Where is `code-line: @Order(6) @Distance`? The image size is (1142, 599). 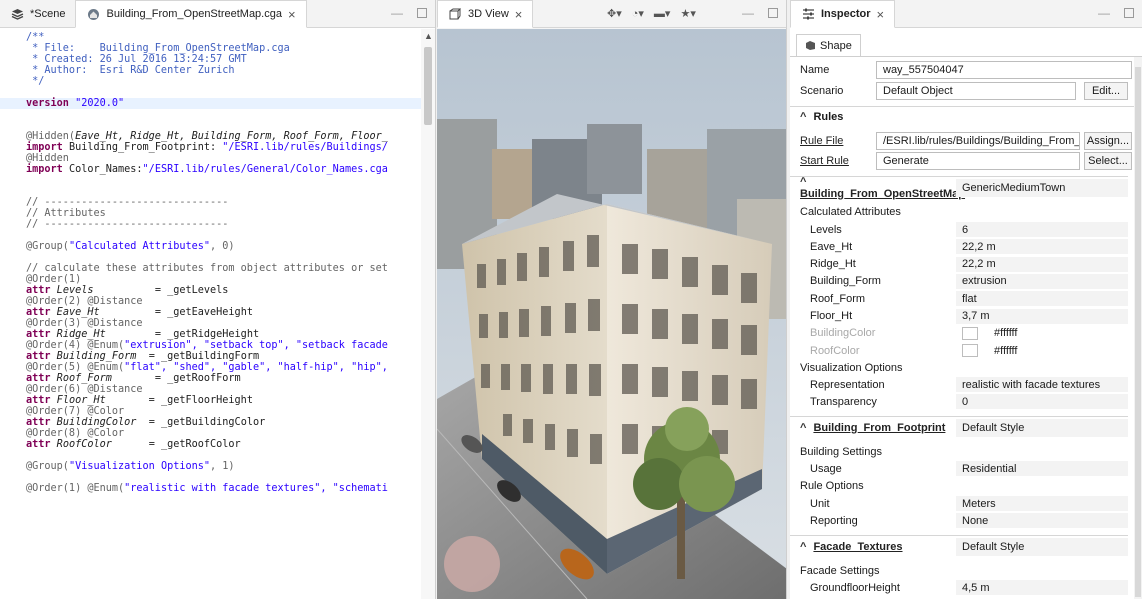
code-line: @Order(6) @Distance is located at coordinates (223, 389).